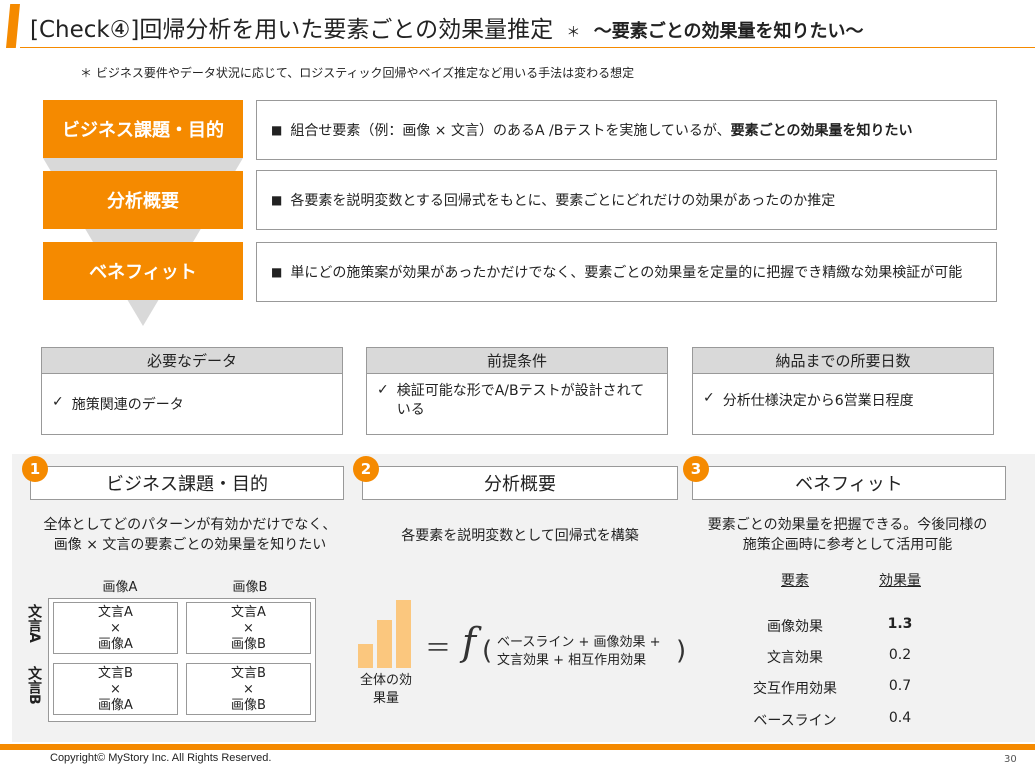 The width and height of the screenshot is (1035, 773). What do you see at coordinates (795, 658) in the screenshot?
I see `effects-key: 文言効果` at bounding box center [795, 658].